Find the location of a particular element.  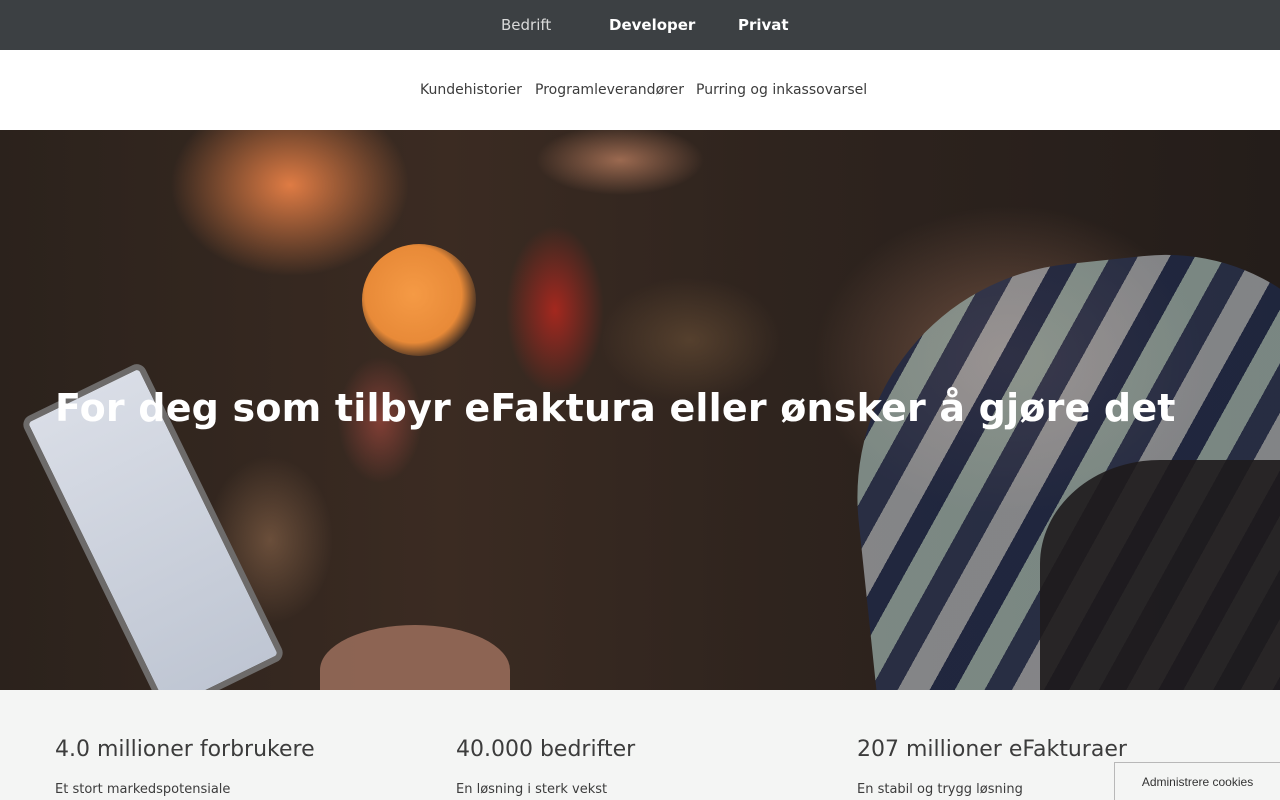

sub-nav-purring: Purring og inkassovarsel is located at coordinates (781, 90).